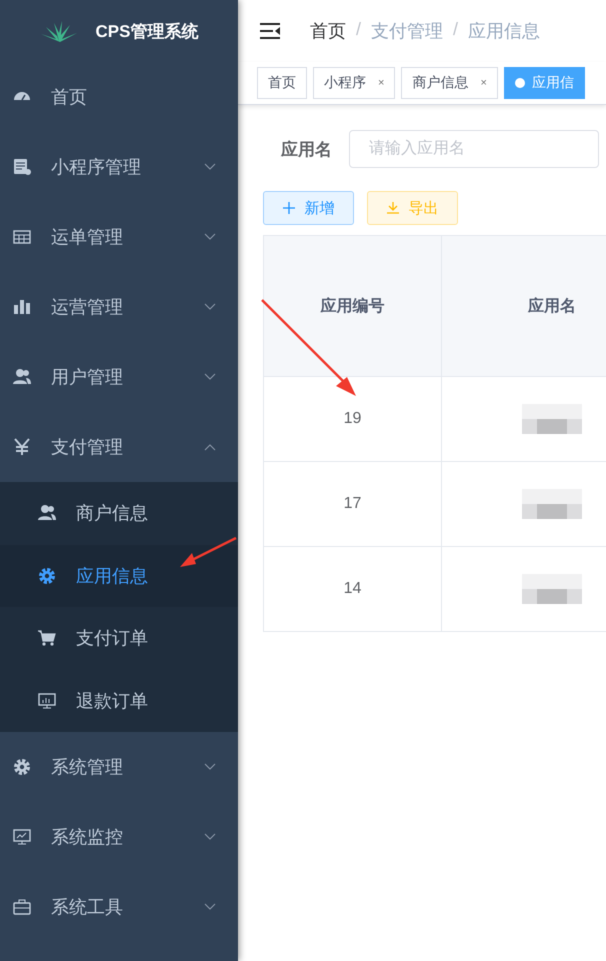 This screenshot has height=961, width=606. I want to click on menu-icon, so click(270, 31).